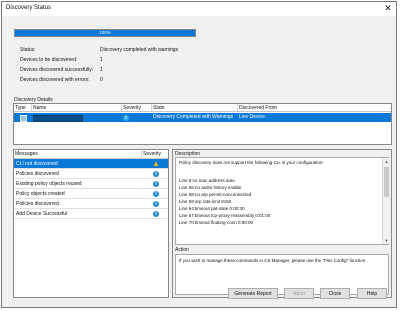 This screenshot has height=311, width=400. I want to click on progress-text: 100%, so click(105, 32).